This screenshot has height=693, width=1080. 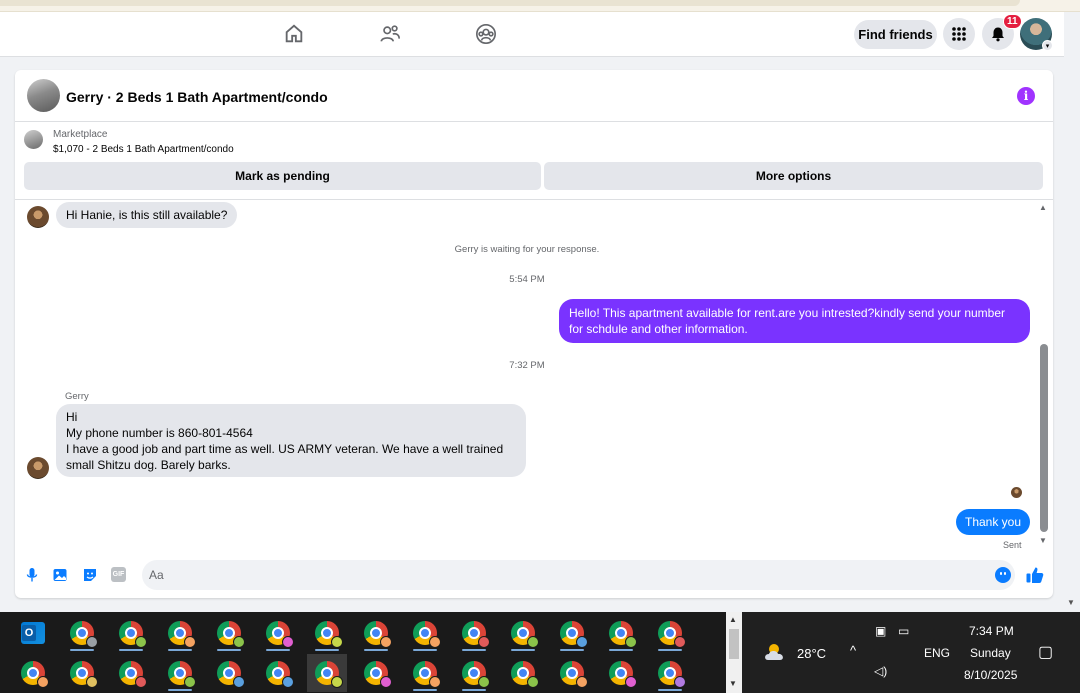 I want to click on home-icon, so click(x=294, y=34).